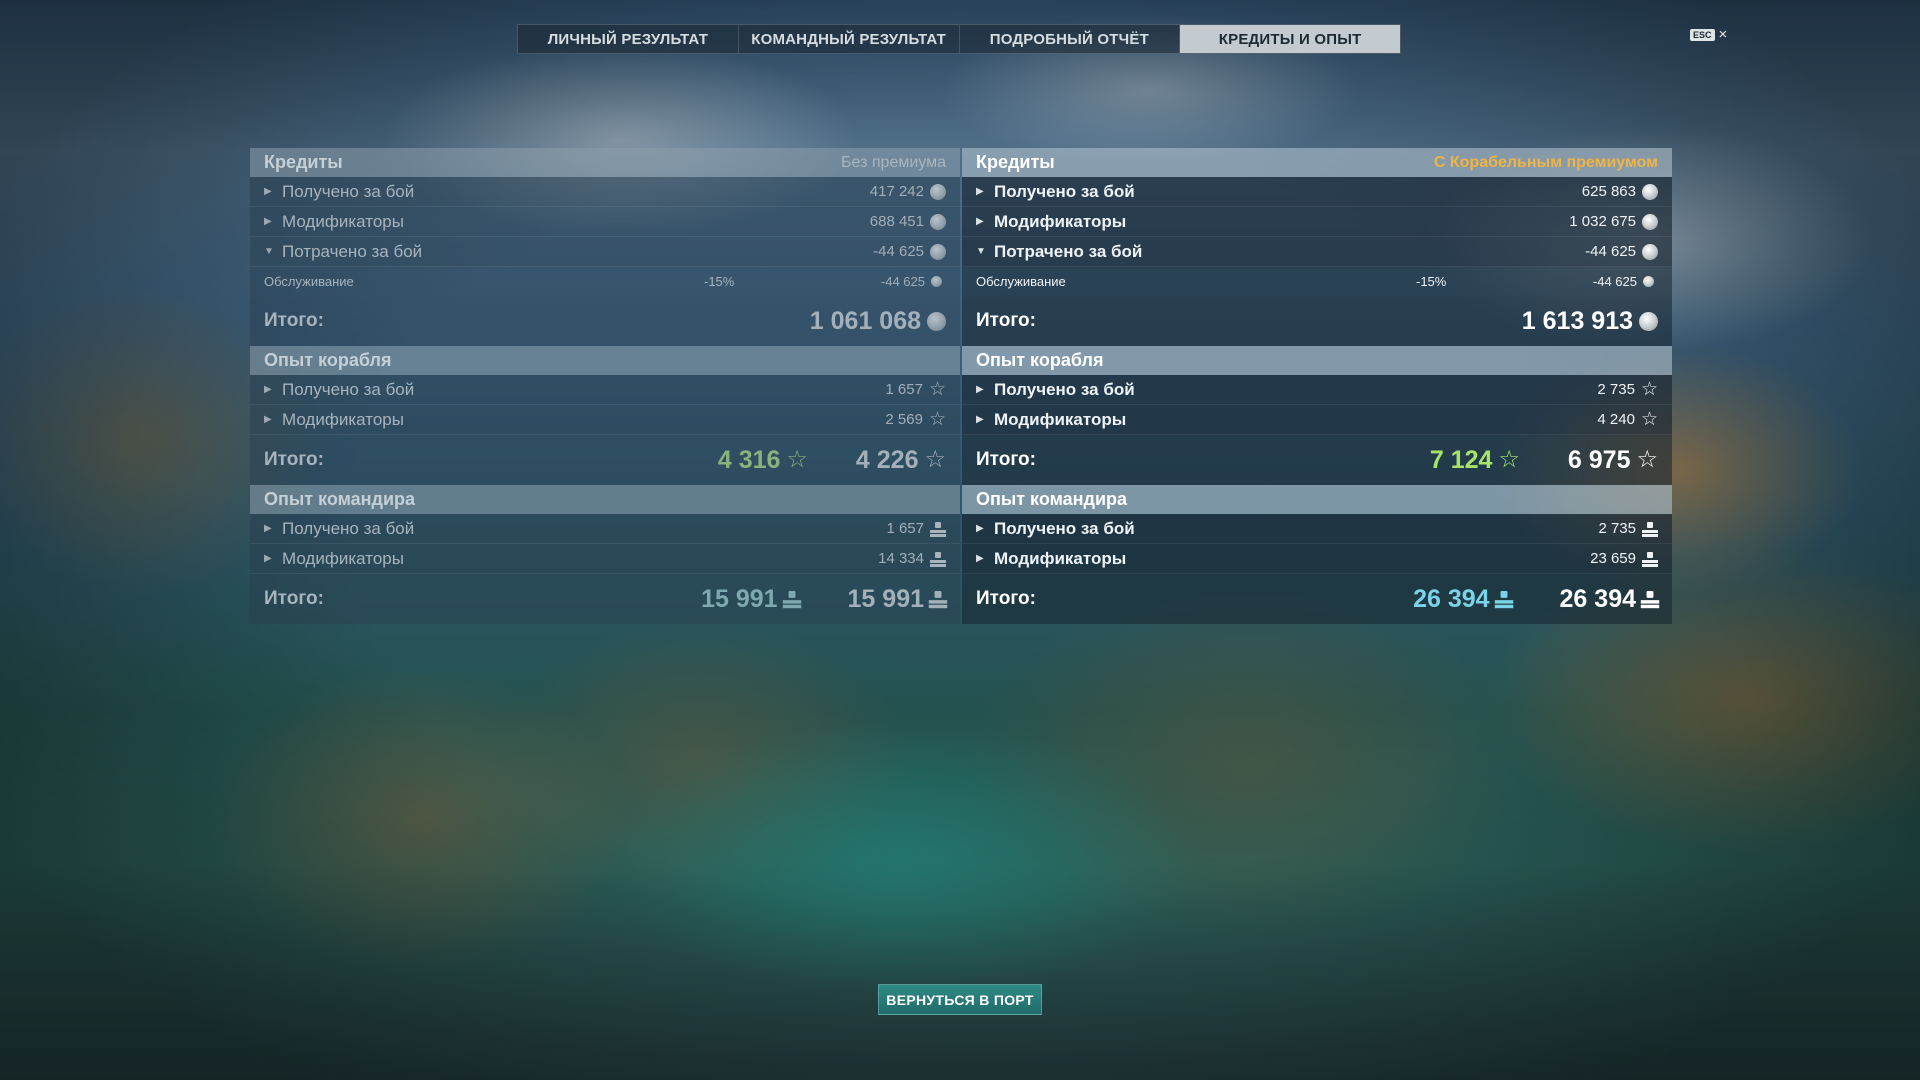  I want to click on tab-personal-result: ЛИЧНЫЙ РЕЗУЛЬТАТ, so click(628, 39).